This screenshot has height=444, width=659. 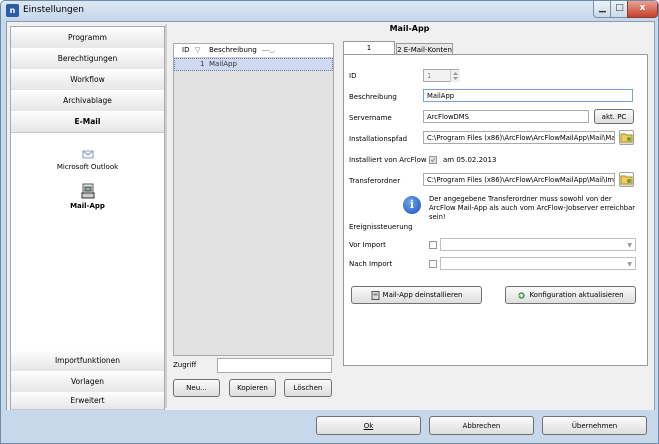 I want to click on uninstall-button-label: Mail-App deinstallieren, so click(x=422, y=295).